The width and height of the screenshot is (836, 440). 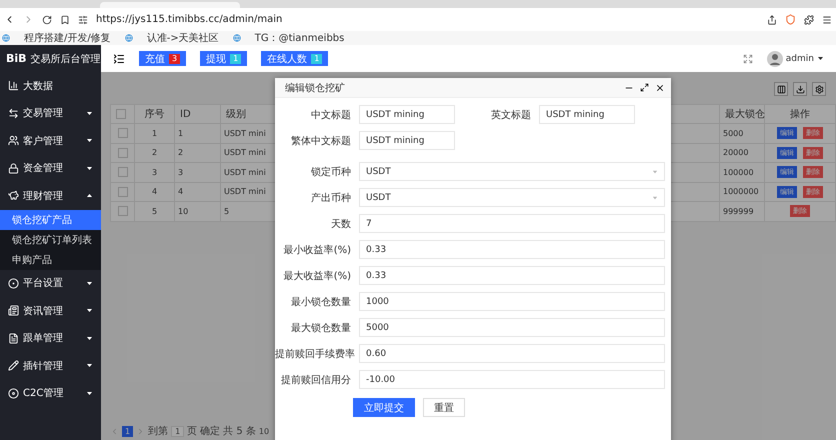 What do you see at coordinates (182, 38) in the screenshot?
I see `bookmark-link: 认准->天美社区` at bounding box center [182, 38].